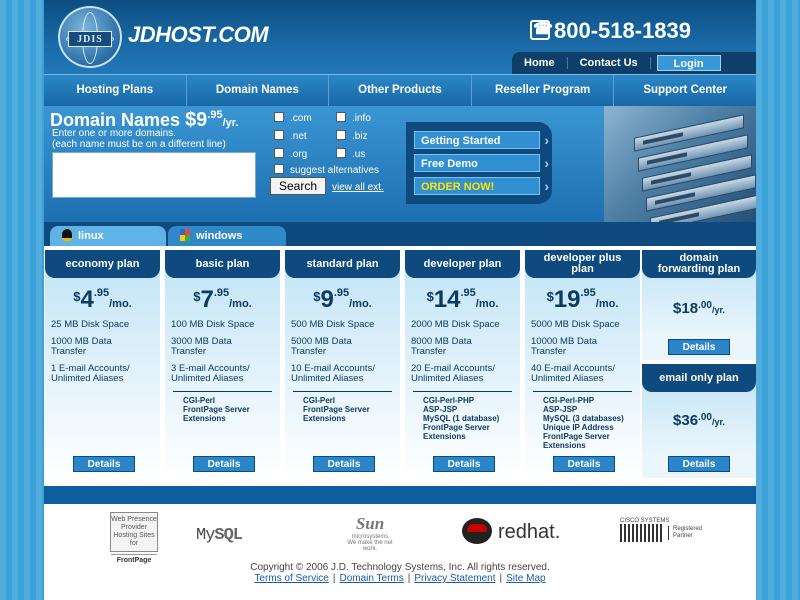  Describe the element at coordinates (609, 63) in the screenshot. I see `contact-link: Contact Us` at that location.